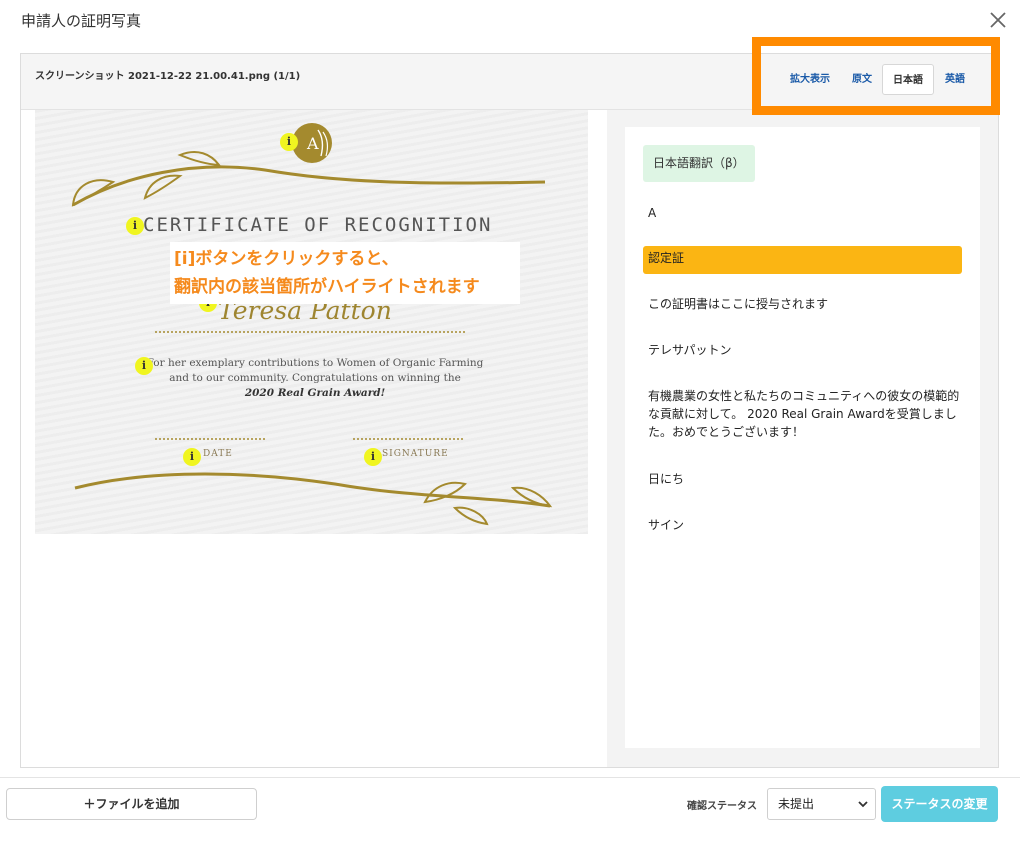  Describe the element at coordinates (802, 260) in the screenshot. I see `translation-item-heading: 認定証` at that location.